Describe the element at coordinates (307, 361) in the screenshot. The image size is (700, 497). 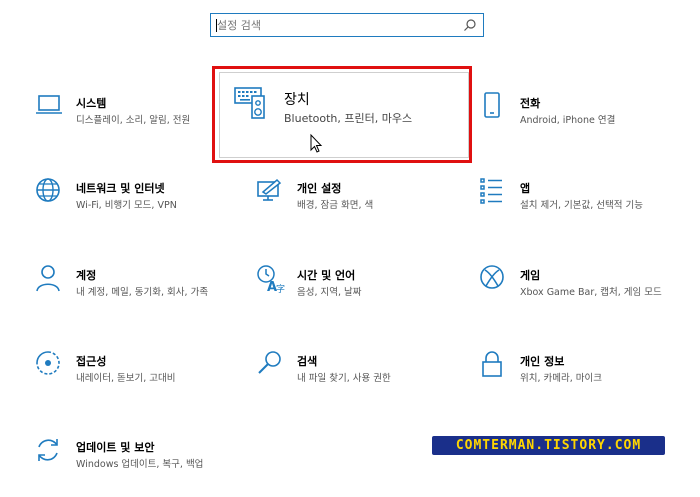
I see `tile-title: 검색` at that location.